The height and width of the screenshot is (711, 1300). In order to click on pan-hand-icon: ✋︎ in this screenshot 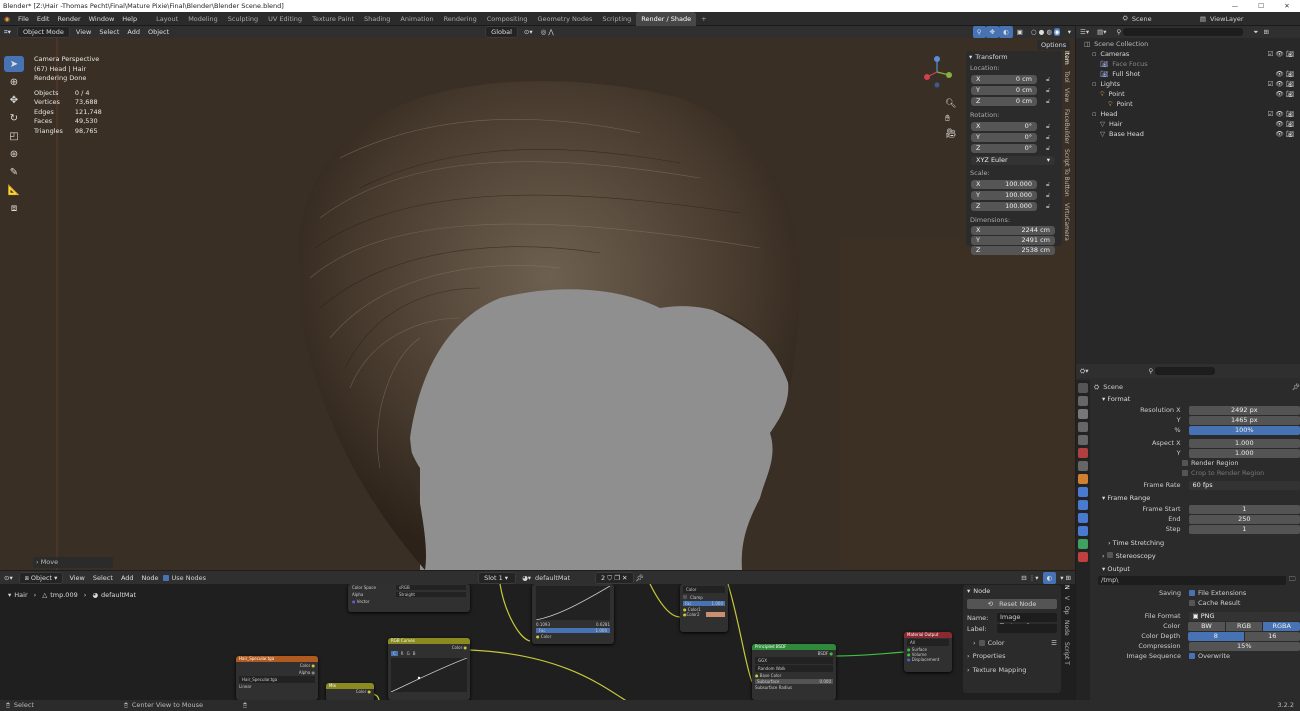, I will do `click(947, 119)`.